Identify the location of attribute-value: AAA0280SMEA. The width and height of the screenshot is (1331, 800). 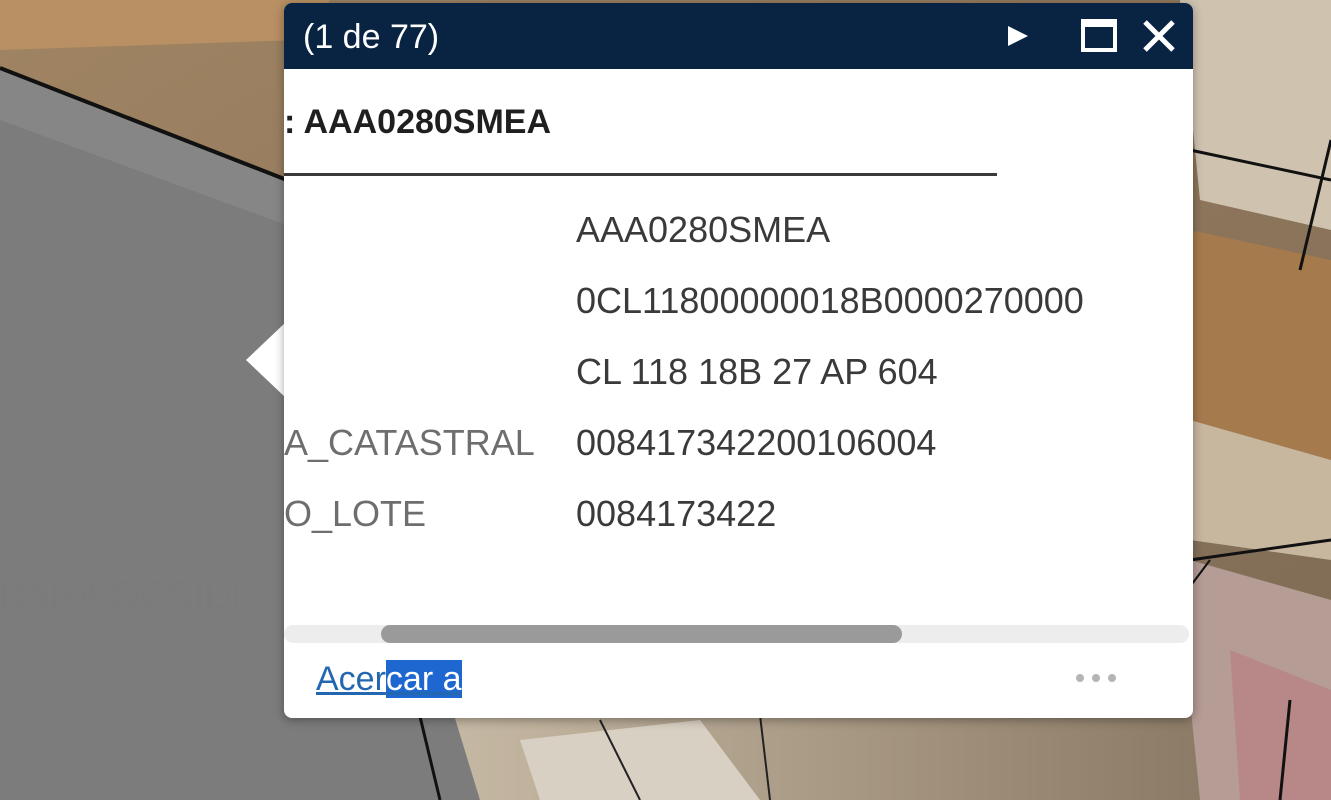
(703, 229).